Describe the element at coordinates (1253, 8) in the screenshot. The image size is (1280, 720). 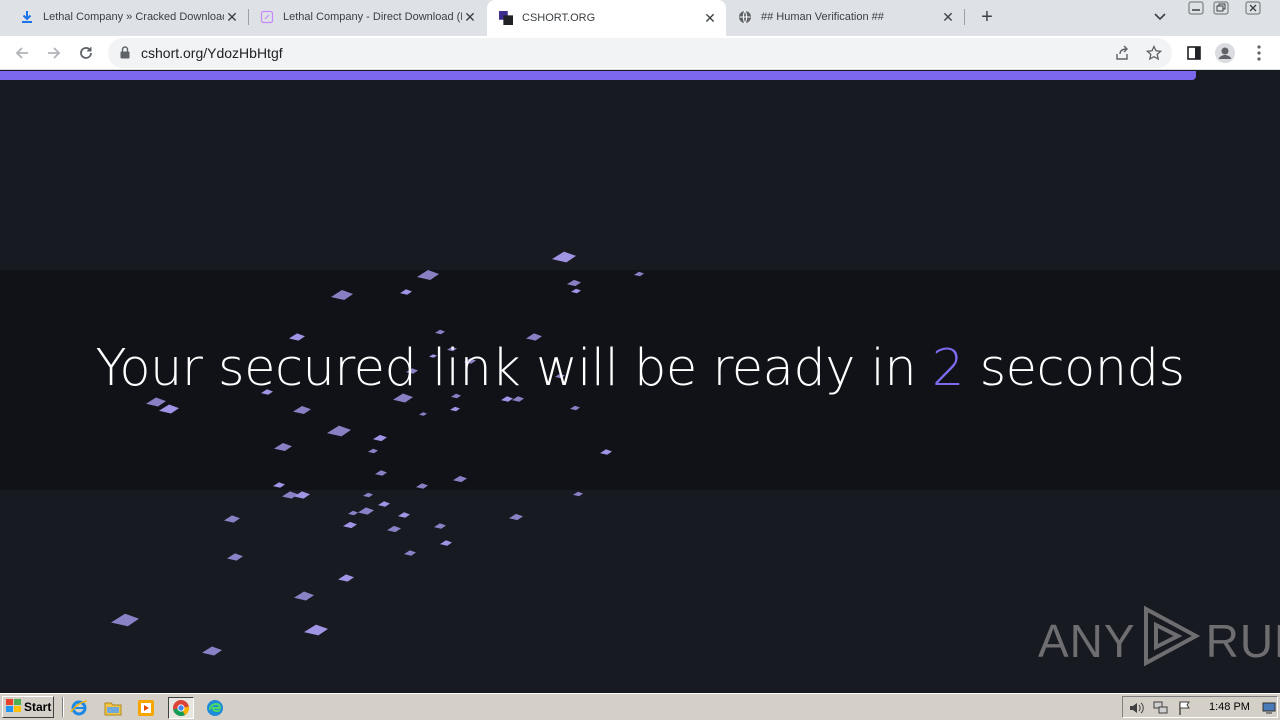
I see `close-window-button` at that location.